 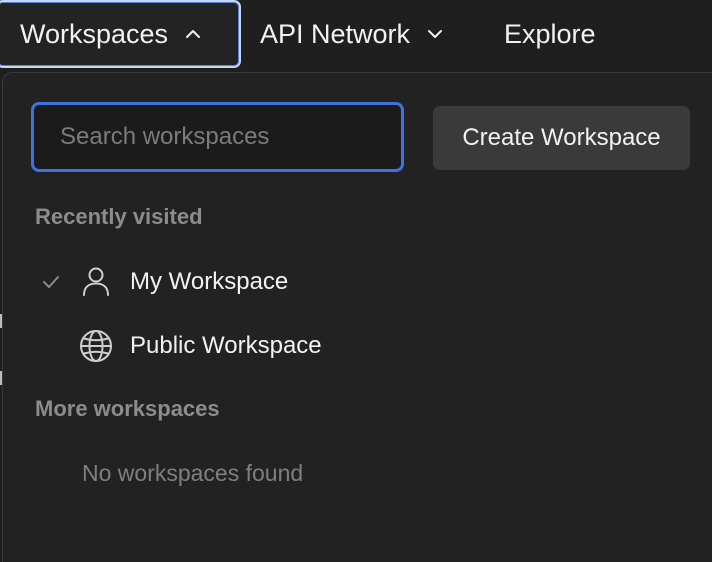 I want to click on explore-link-label: Explore, so click(x=550, y=33).